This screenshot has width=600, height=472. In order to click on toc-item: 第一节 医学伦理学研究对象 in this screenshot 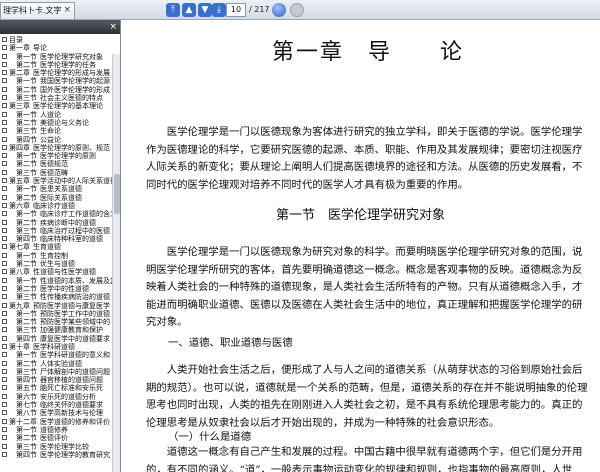, I will do `click(60, 57)`.